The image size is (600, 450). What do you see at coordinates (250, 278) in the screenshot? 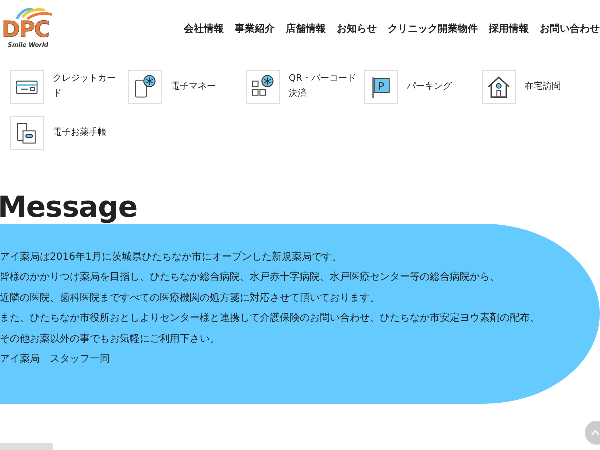
I see `message-text: 皆様のかかりつけ薬局を目指し、ひたちなか総合病院、水戸赤十字病院、水戸医療センター等の総合病院から、` at bounding box center [250, 278].